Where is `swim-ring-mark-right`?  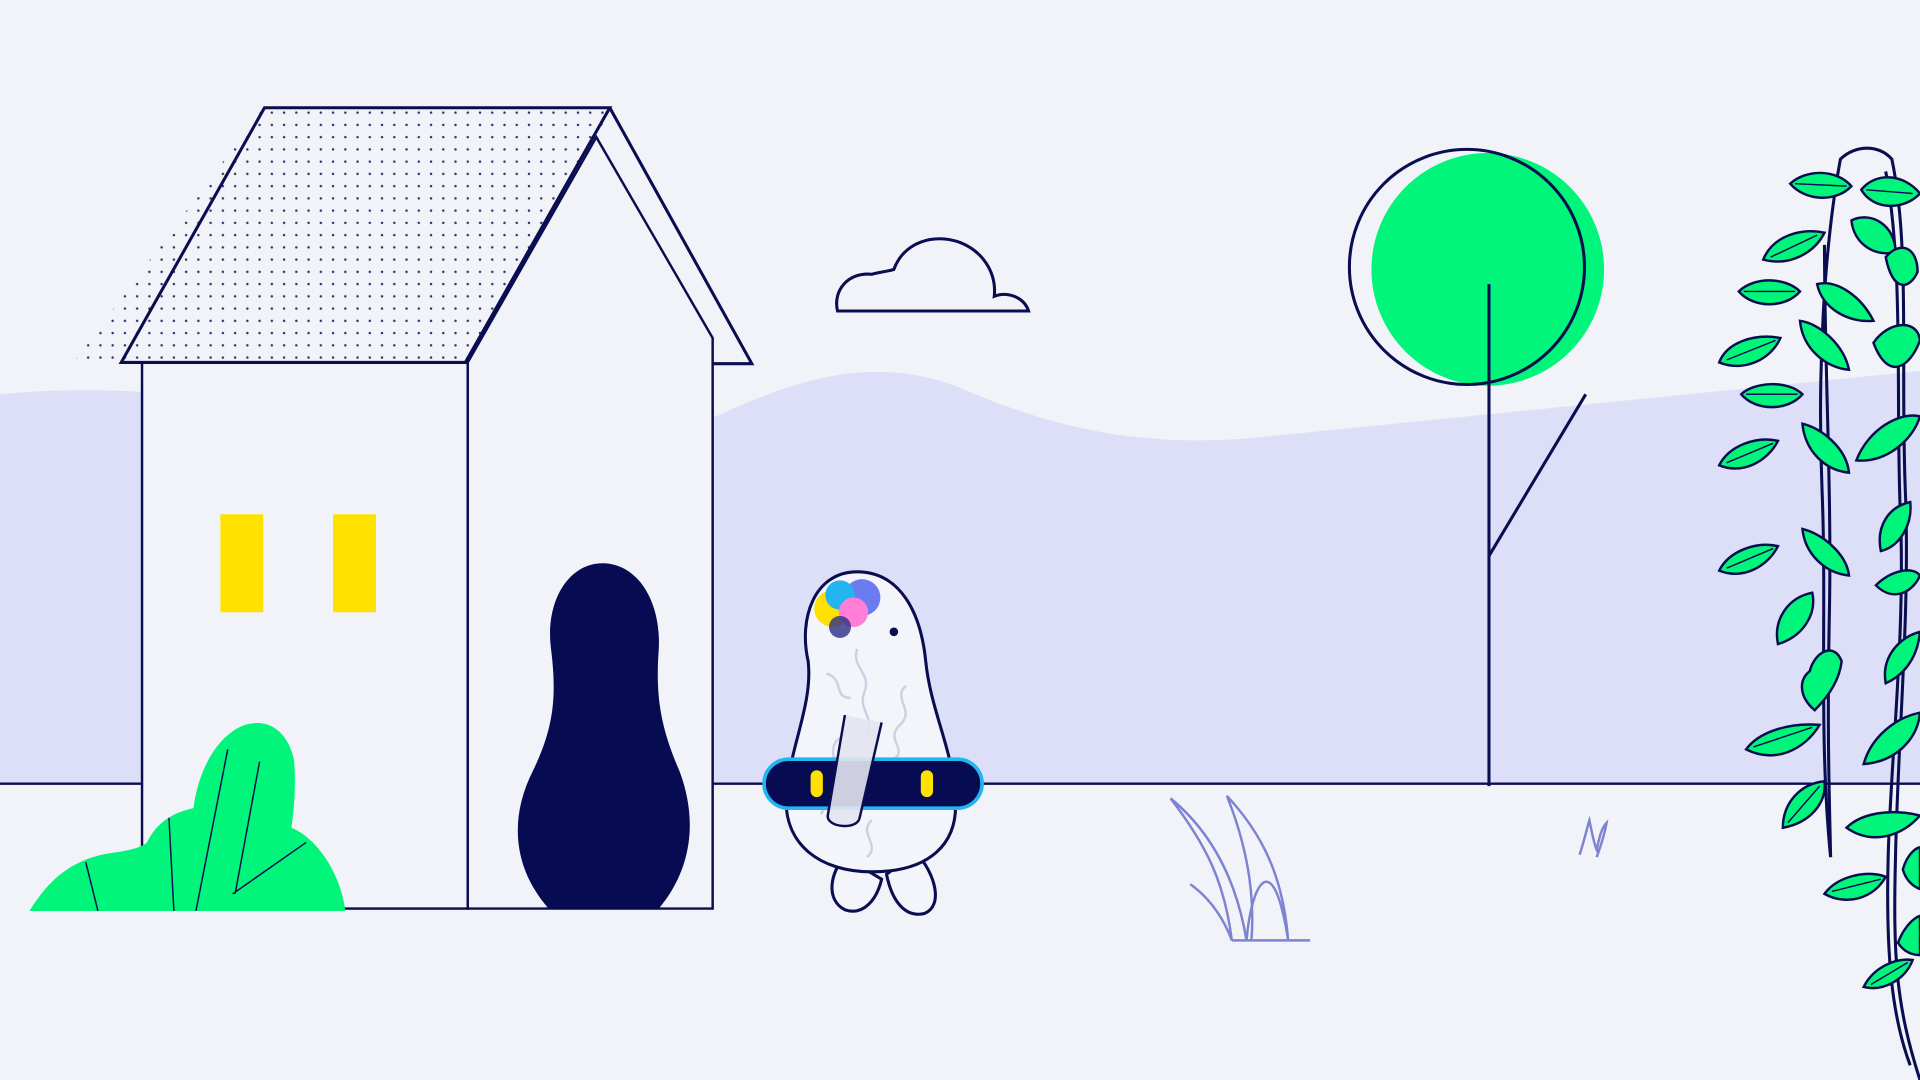
swim-ring-mark-right is located at coordinates (927, 784).